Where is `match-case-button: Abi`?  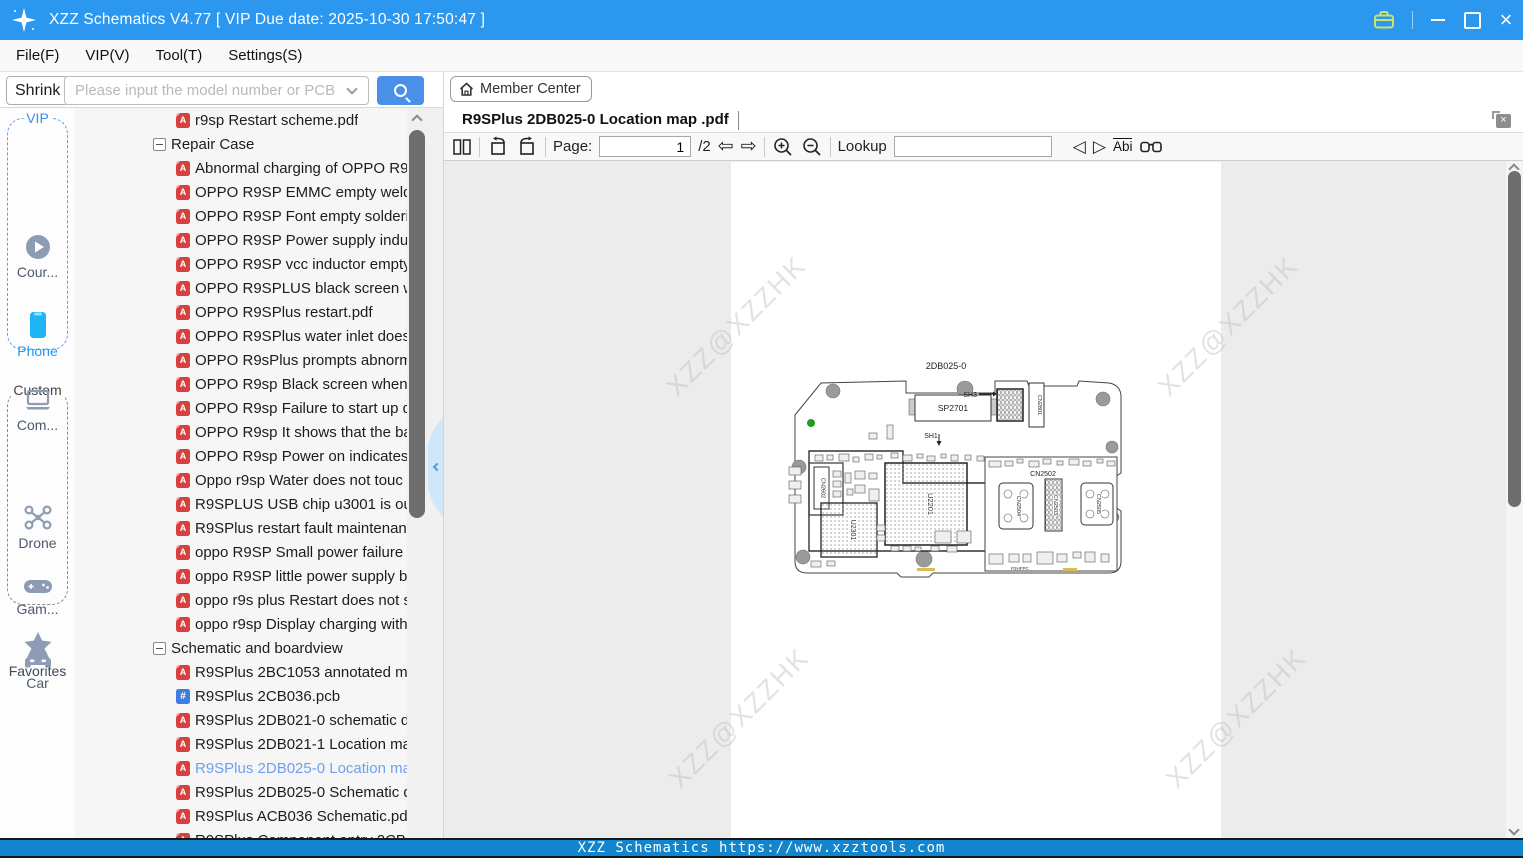
match-case-button: Abi is located at coordinates (1122, 146).